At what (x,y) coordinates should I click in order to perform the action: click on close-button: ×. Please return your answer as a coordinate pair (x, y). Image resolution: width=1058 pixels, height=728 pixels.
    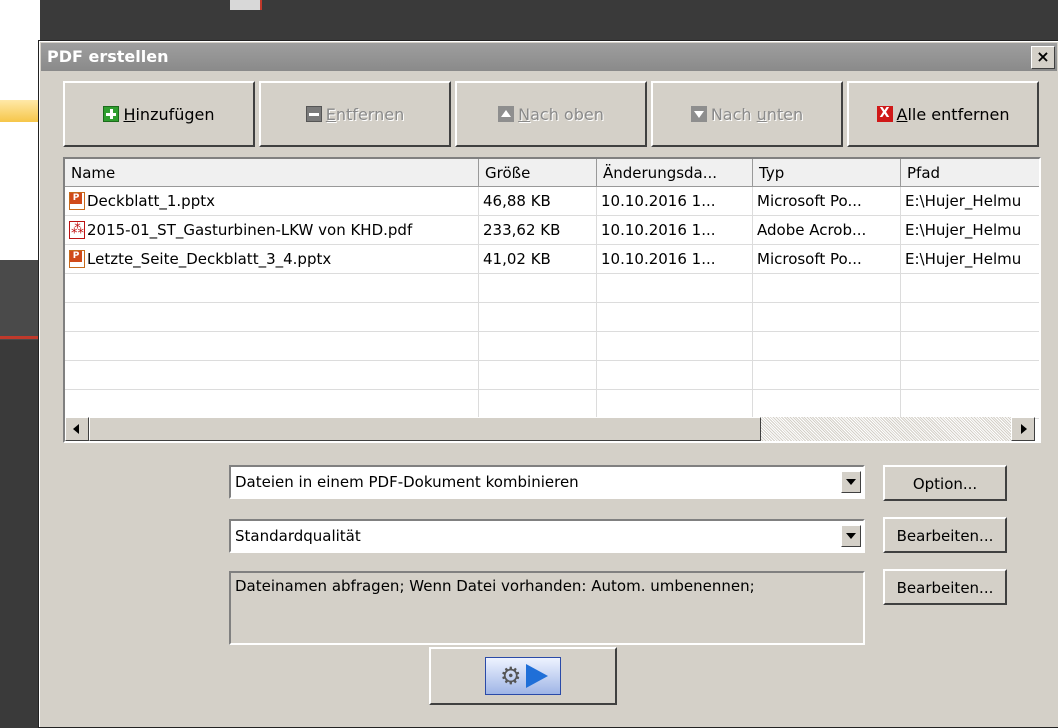
    Looking at the image, I should click on (1043, 57).